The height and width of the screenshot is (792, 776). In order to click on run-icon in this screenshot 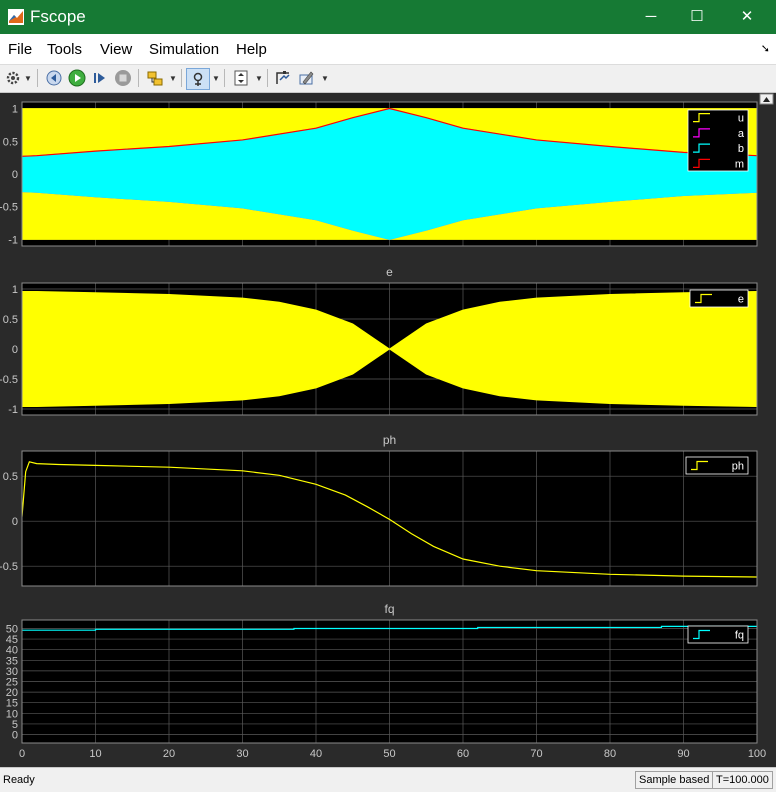, I will do `click(77, 78)`.